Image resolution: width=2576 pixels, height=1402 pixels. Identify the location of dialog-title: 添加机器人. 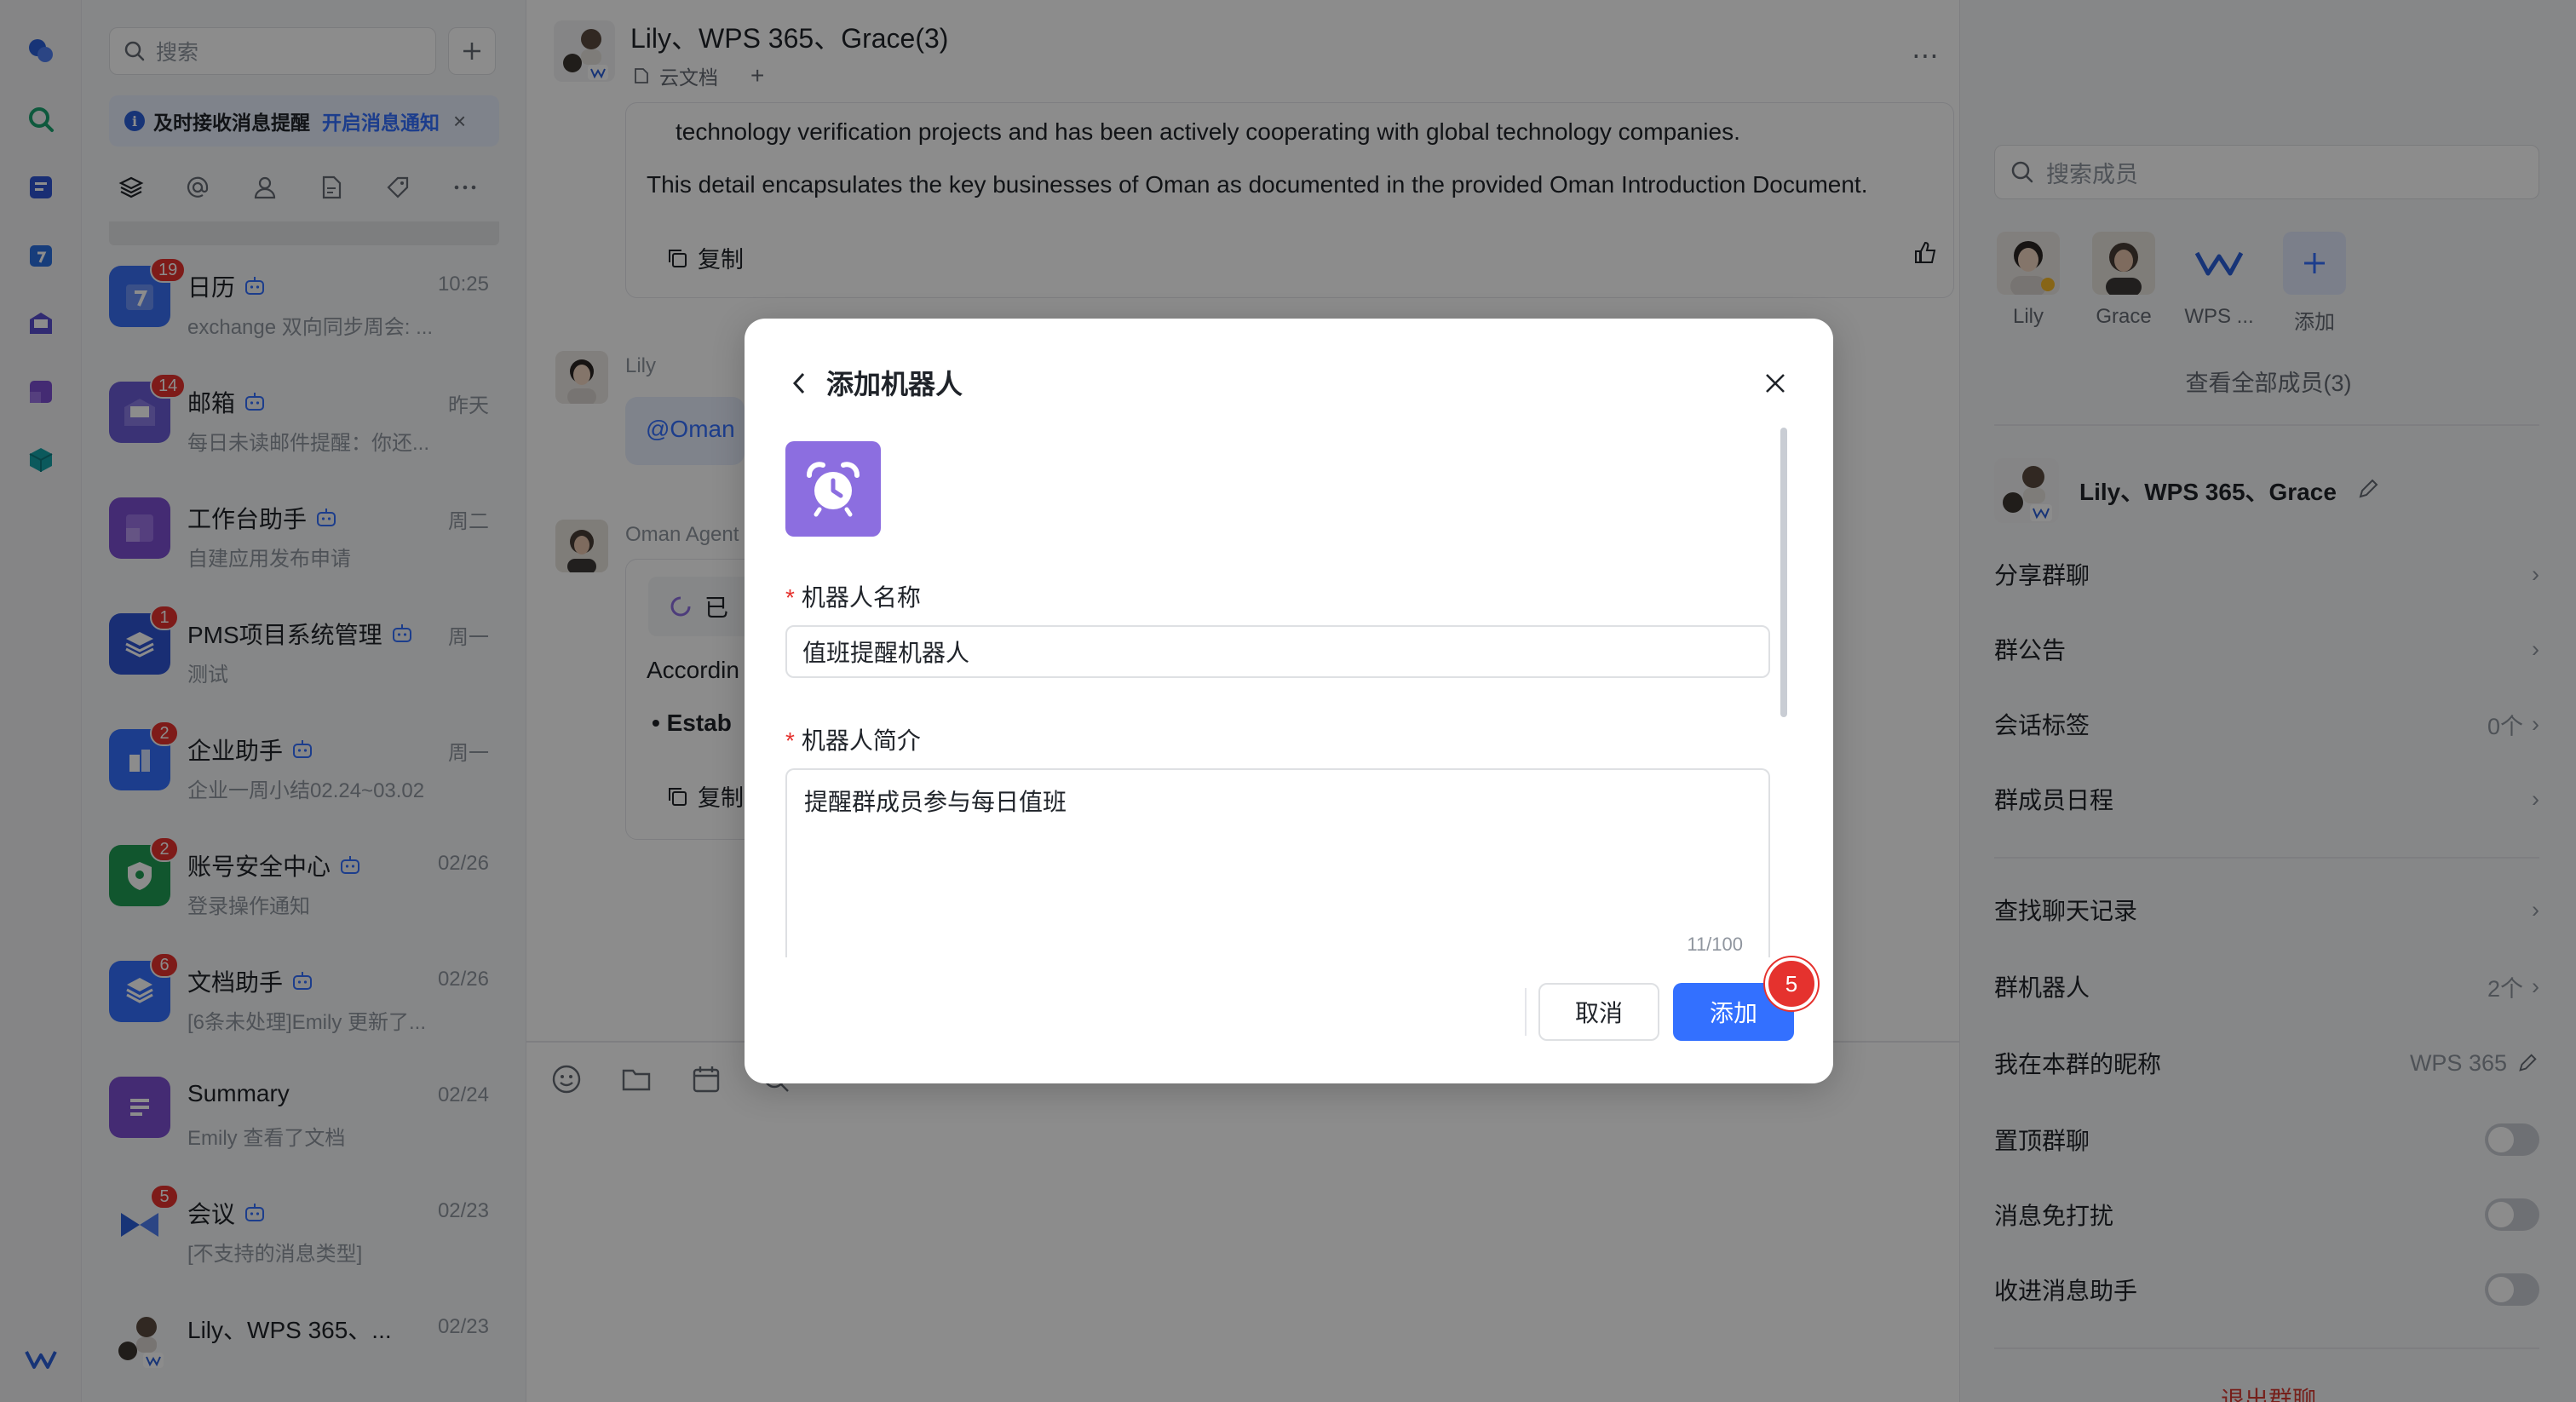
(895, 384).